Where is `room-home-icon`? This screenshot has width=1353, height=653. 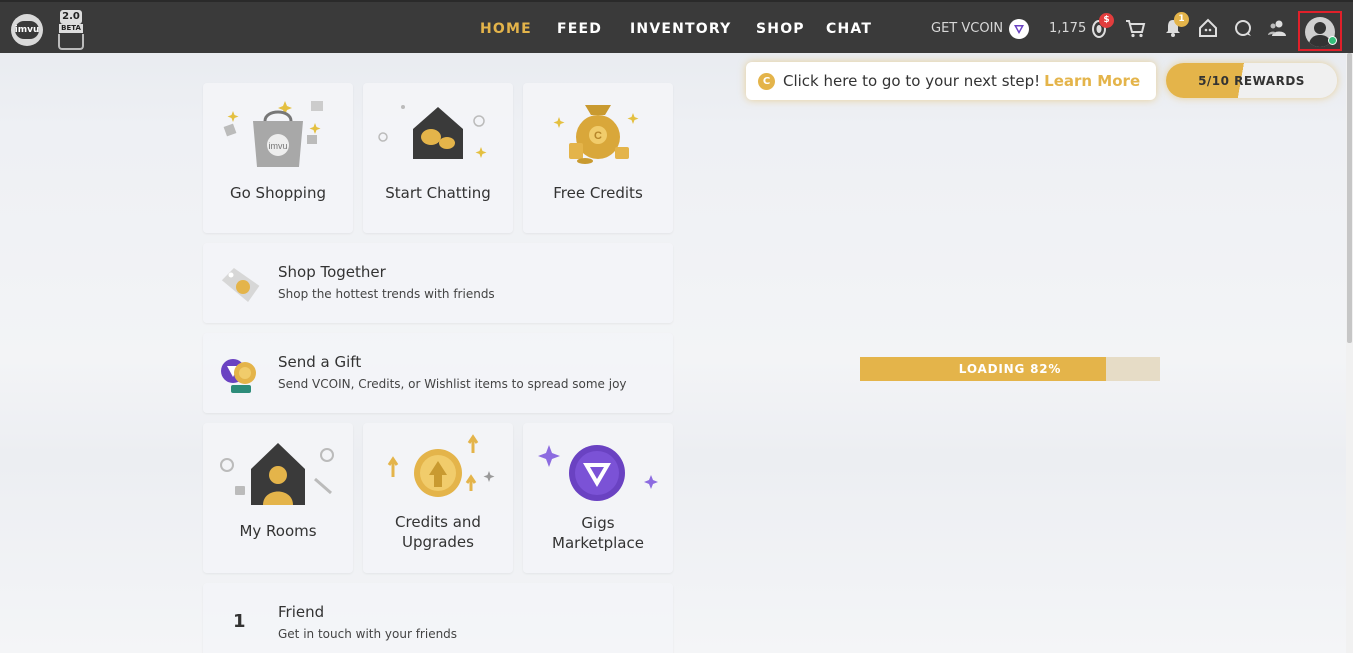
room-home-icon is located at coordinates (1208, 28).